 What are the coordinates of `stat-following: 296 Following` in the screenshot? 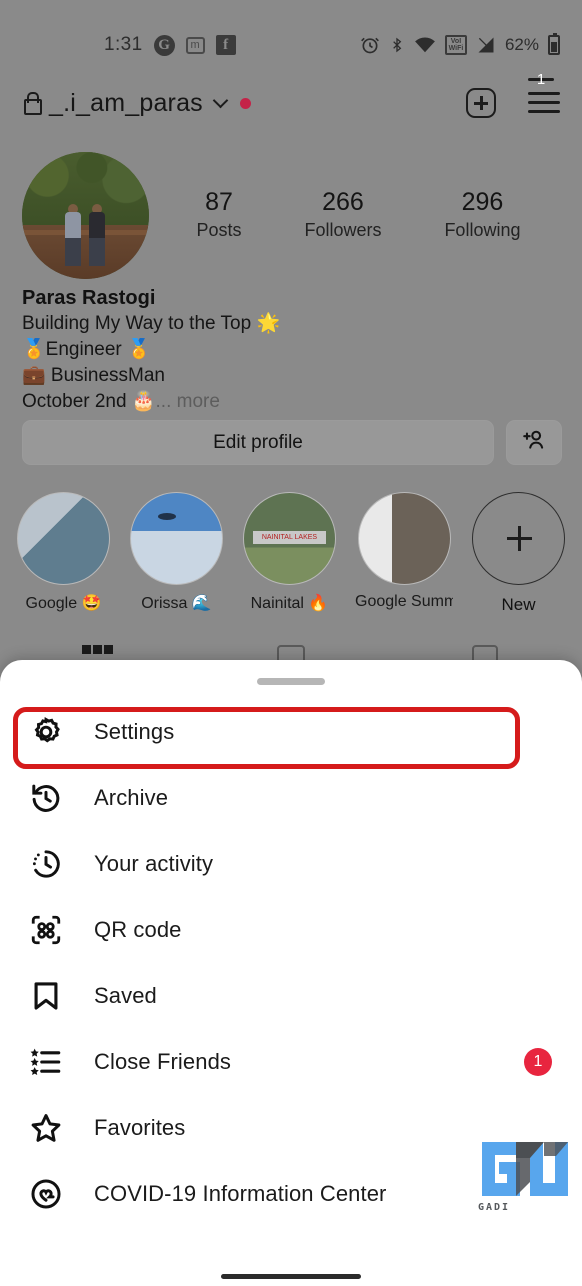 It's located at (482, 215).